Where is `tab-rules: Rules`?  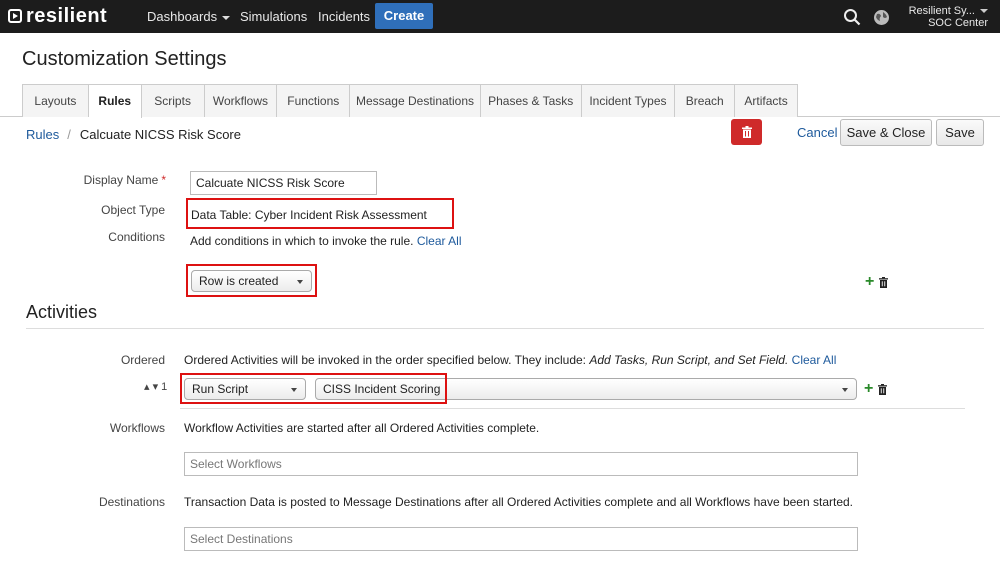 tab-rules: Rules is located at coordinates (115, 101).